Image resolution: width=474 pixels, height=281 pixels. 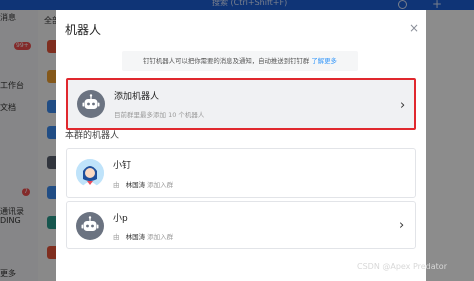 I want to click on robot-notice: 钉钉机器人可以把你需要的消息及通知，自动推送到钉钉群 了解更多, so click(x=240, y=61).